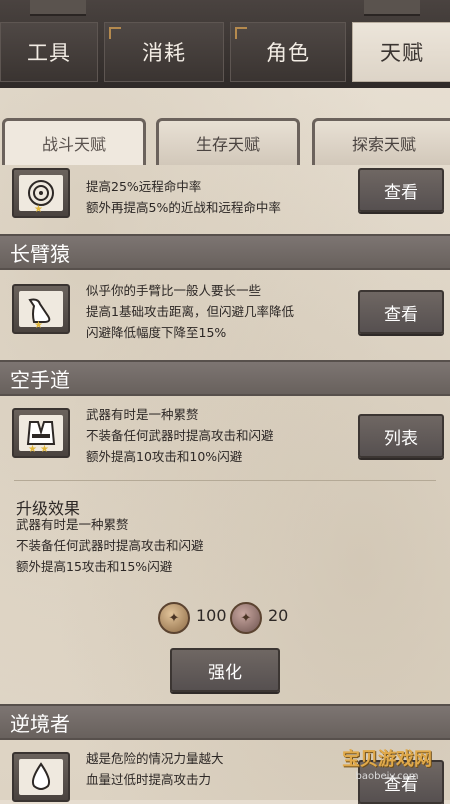 This screenshot has width=450, height=804. Describe the element at coordinates (40, 379) in the screenshot. I see `talent-title: 空手道` at that location.